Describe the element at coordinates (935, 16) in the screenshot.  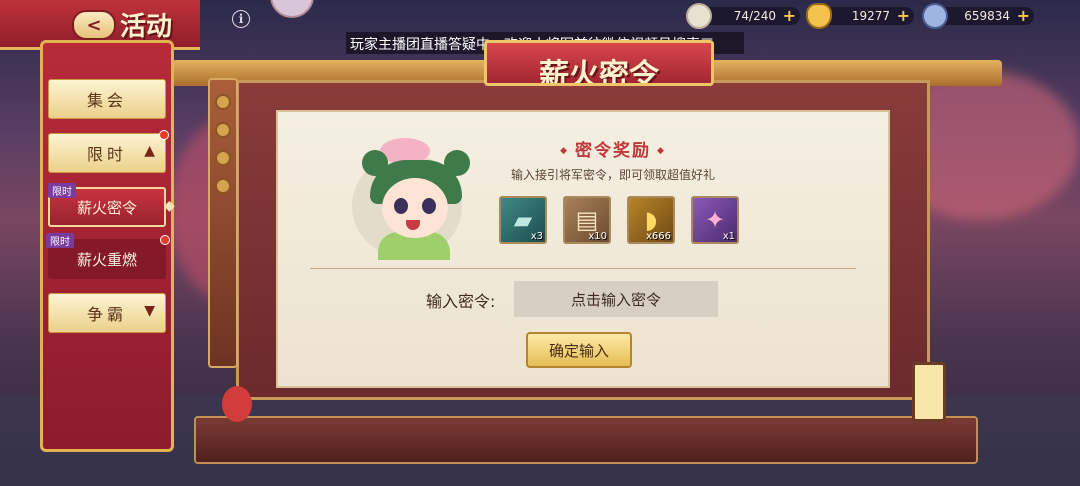
I see `coin-icon` at that location.